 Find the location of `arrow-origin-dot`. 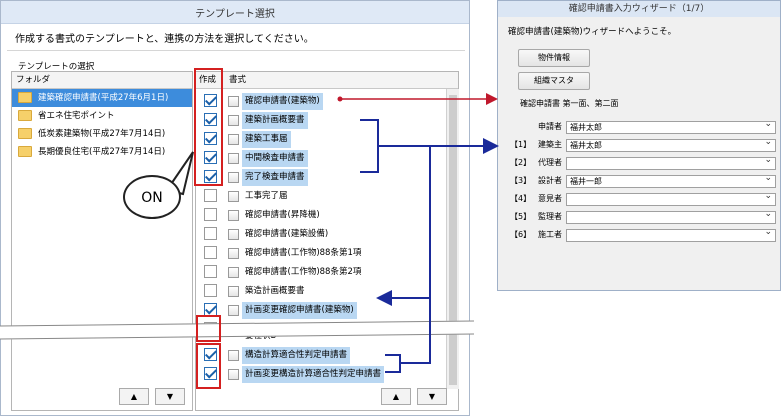

arrow-origin-dot is located at coordinates (340, 99).